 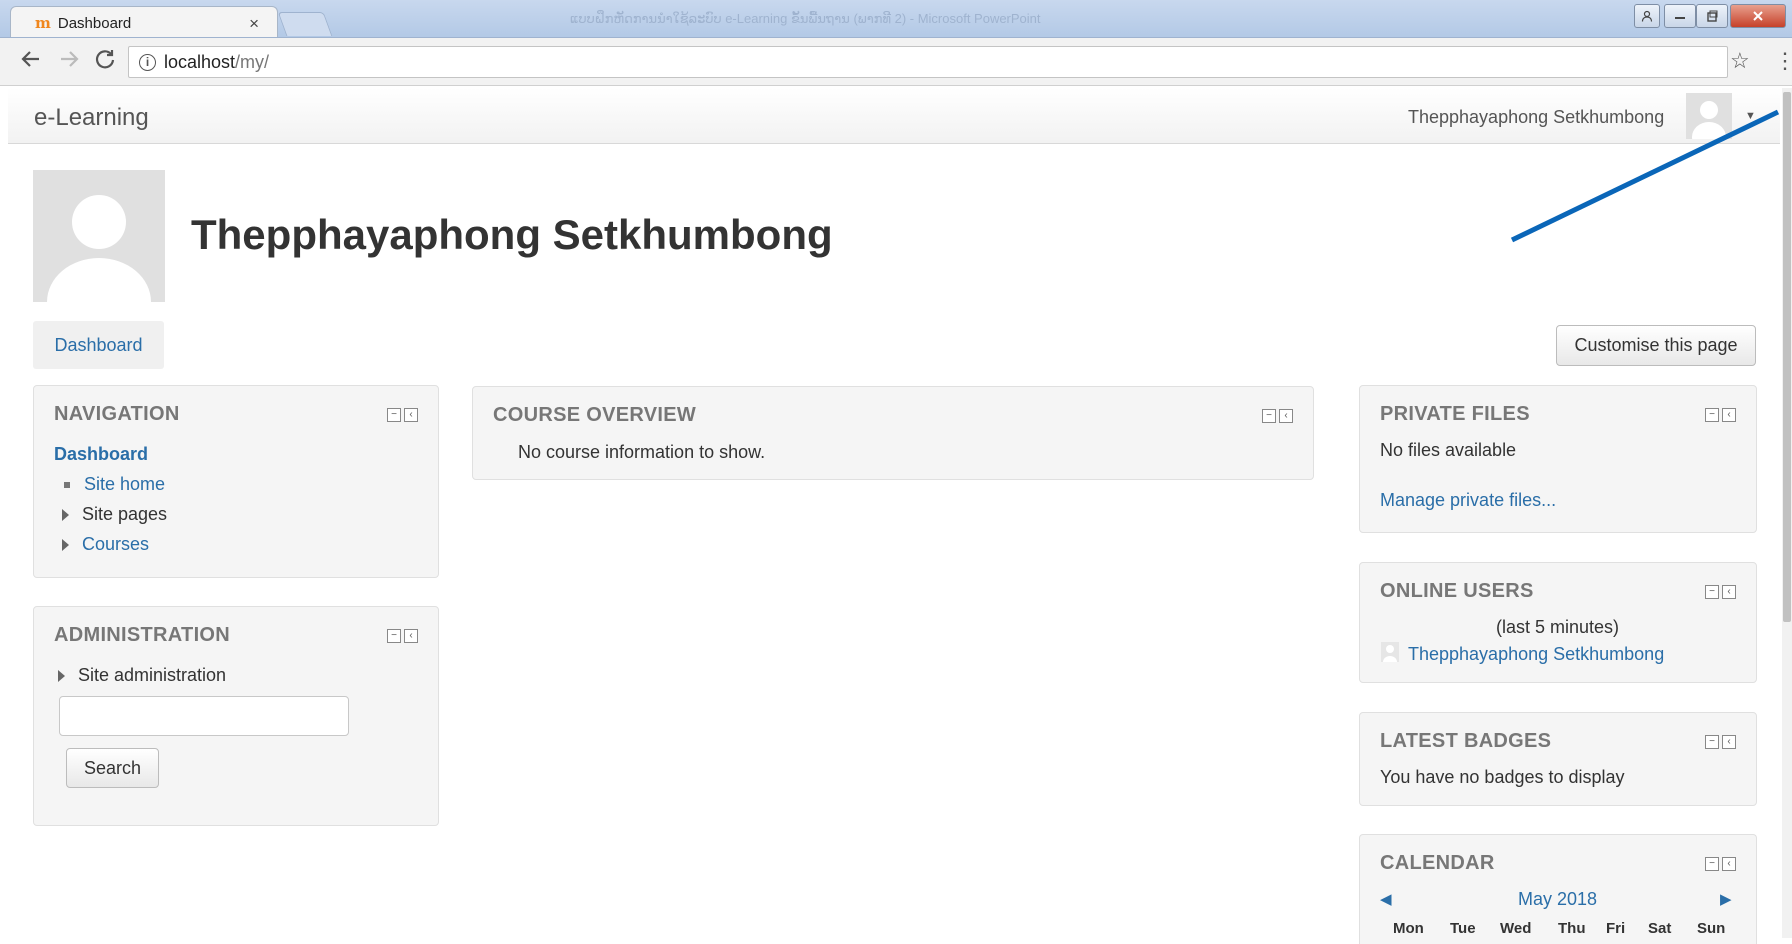 I want to click on browser-toolbar: i localhost/my/ ☆ ⋮, so click(x=896, y=62).